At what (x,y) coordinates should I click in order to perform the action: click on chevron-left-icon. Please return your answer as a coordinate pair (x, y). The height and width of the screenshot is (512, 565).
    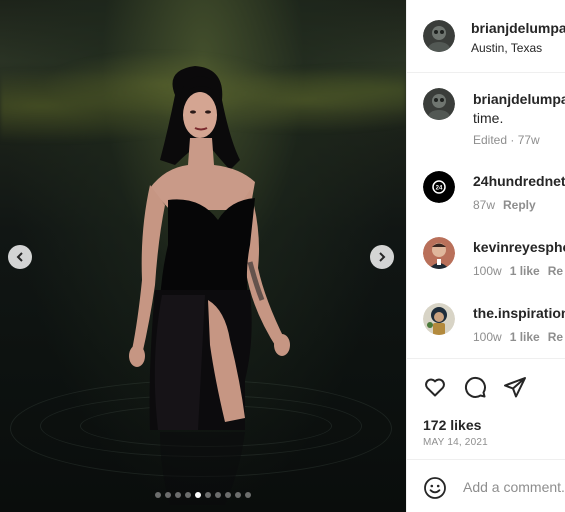
    Looking at the image, I should click on (19, 257).